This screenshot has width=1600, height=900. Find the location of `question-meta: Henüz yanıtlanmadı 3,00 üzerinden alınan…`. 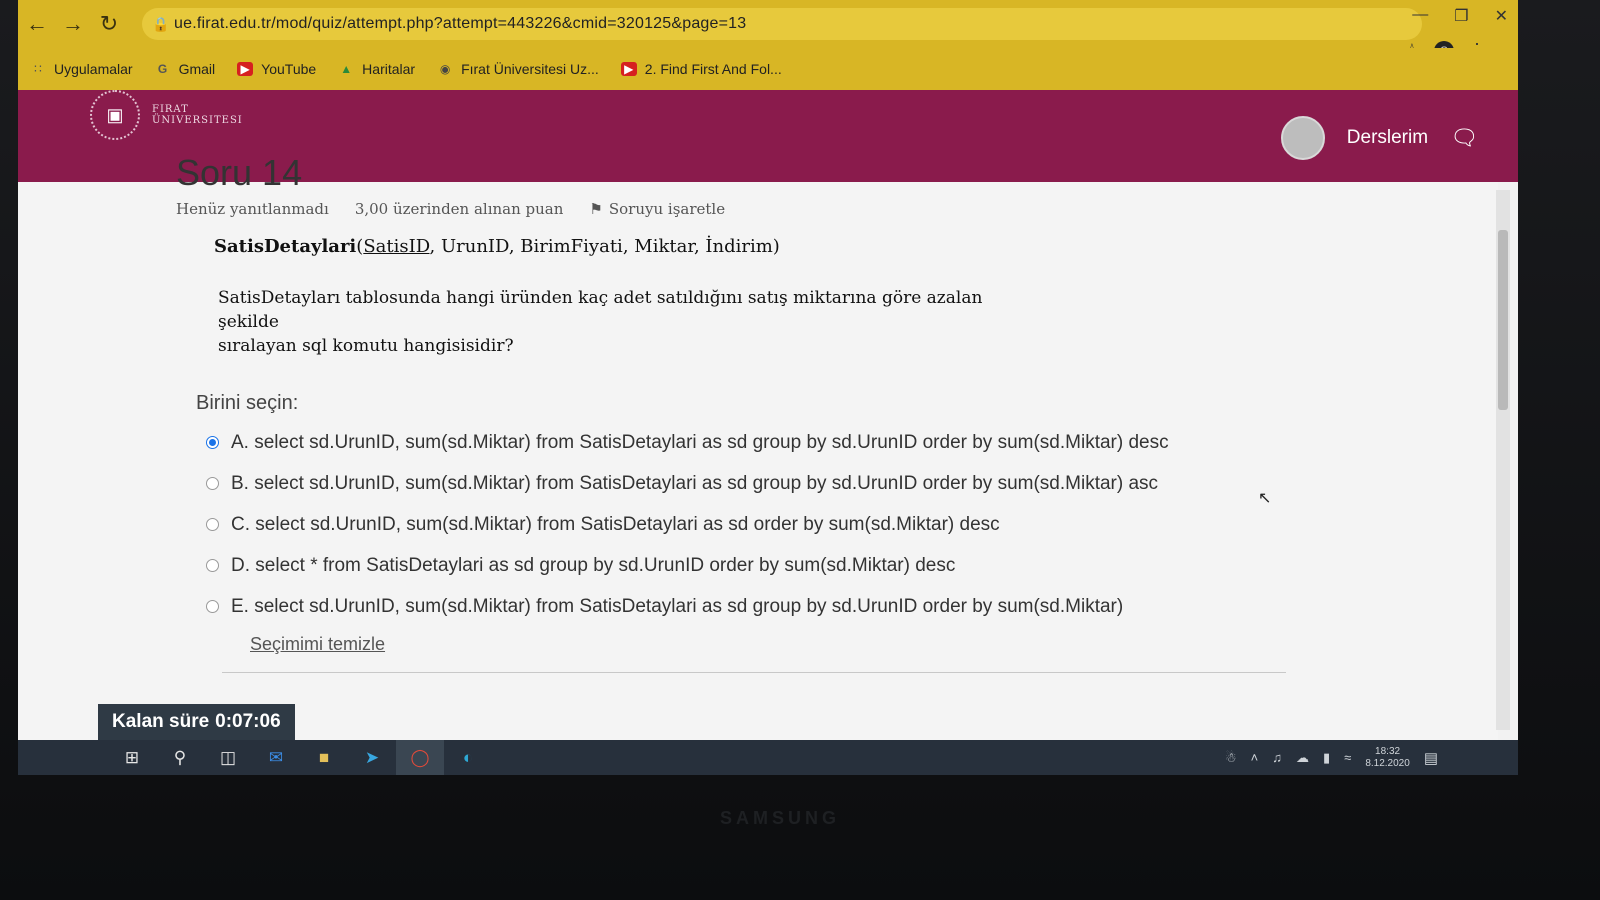

question-meta: Henüz yanıtlanmadı 3,00 üzerinden alınan… is located at coordinates (450, 209).